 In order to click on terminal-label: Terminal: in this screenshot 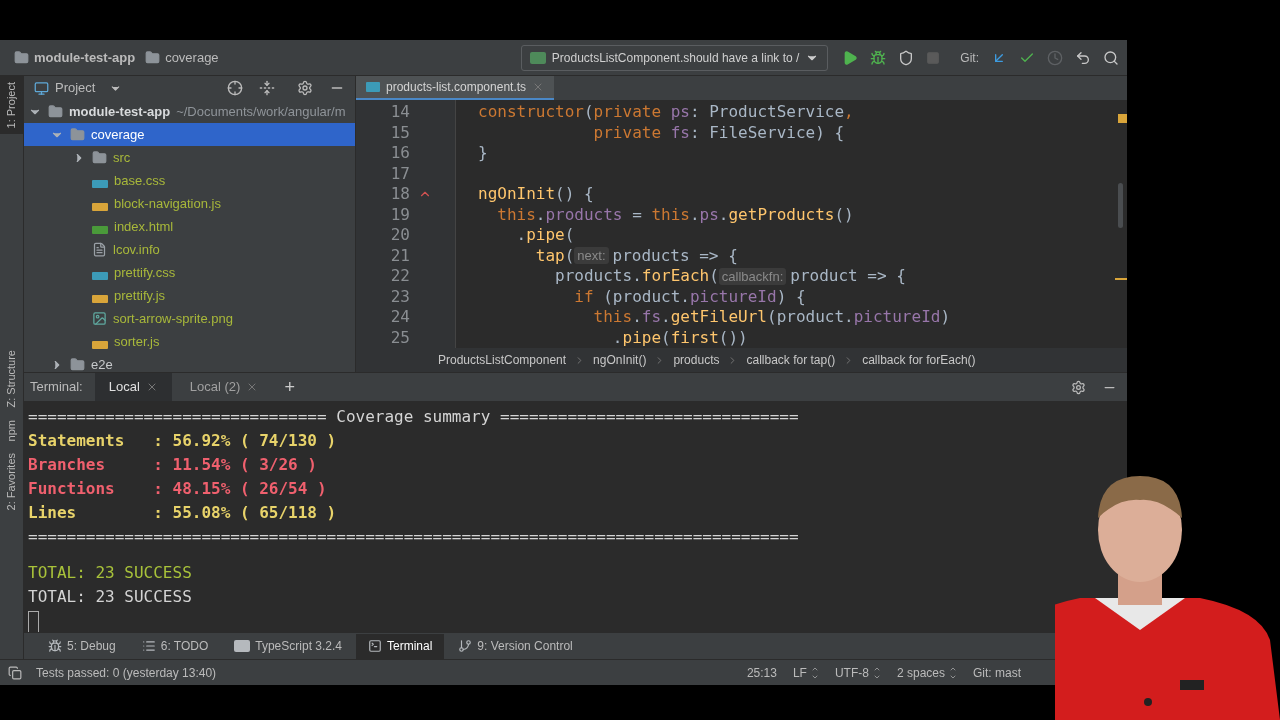, I will do `click(56, 387)`.